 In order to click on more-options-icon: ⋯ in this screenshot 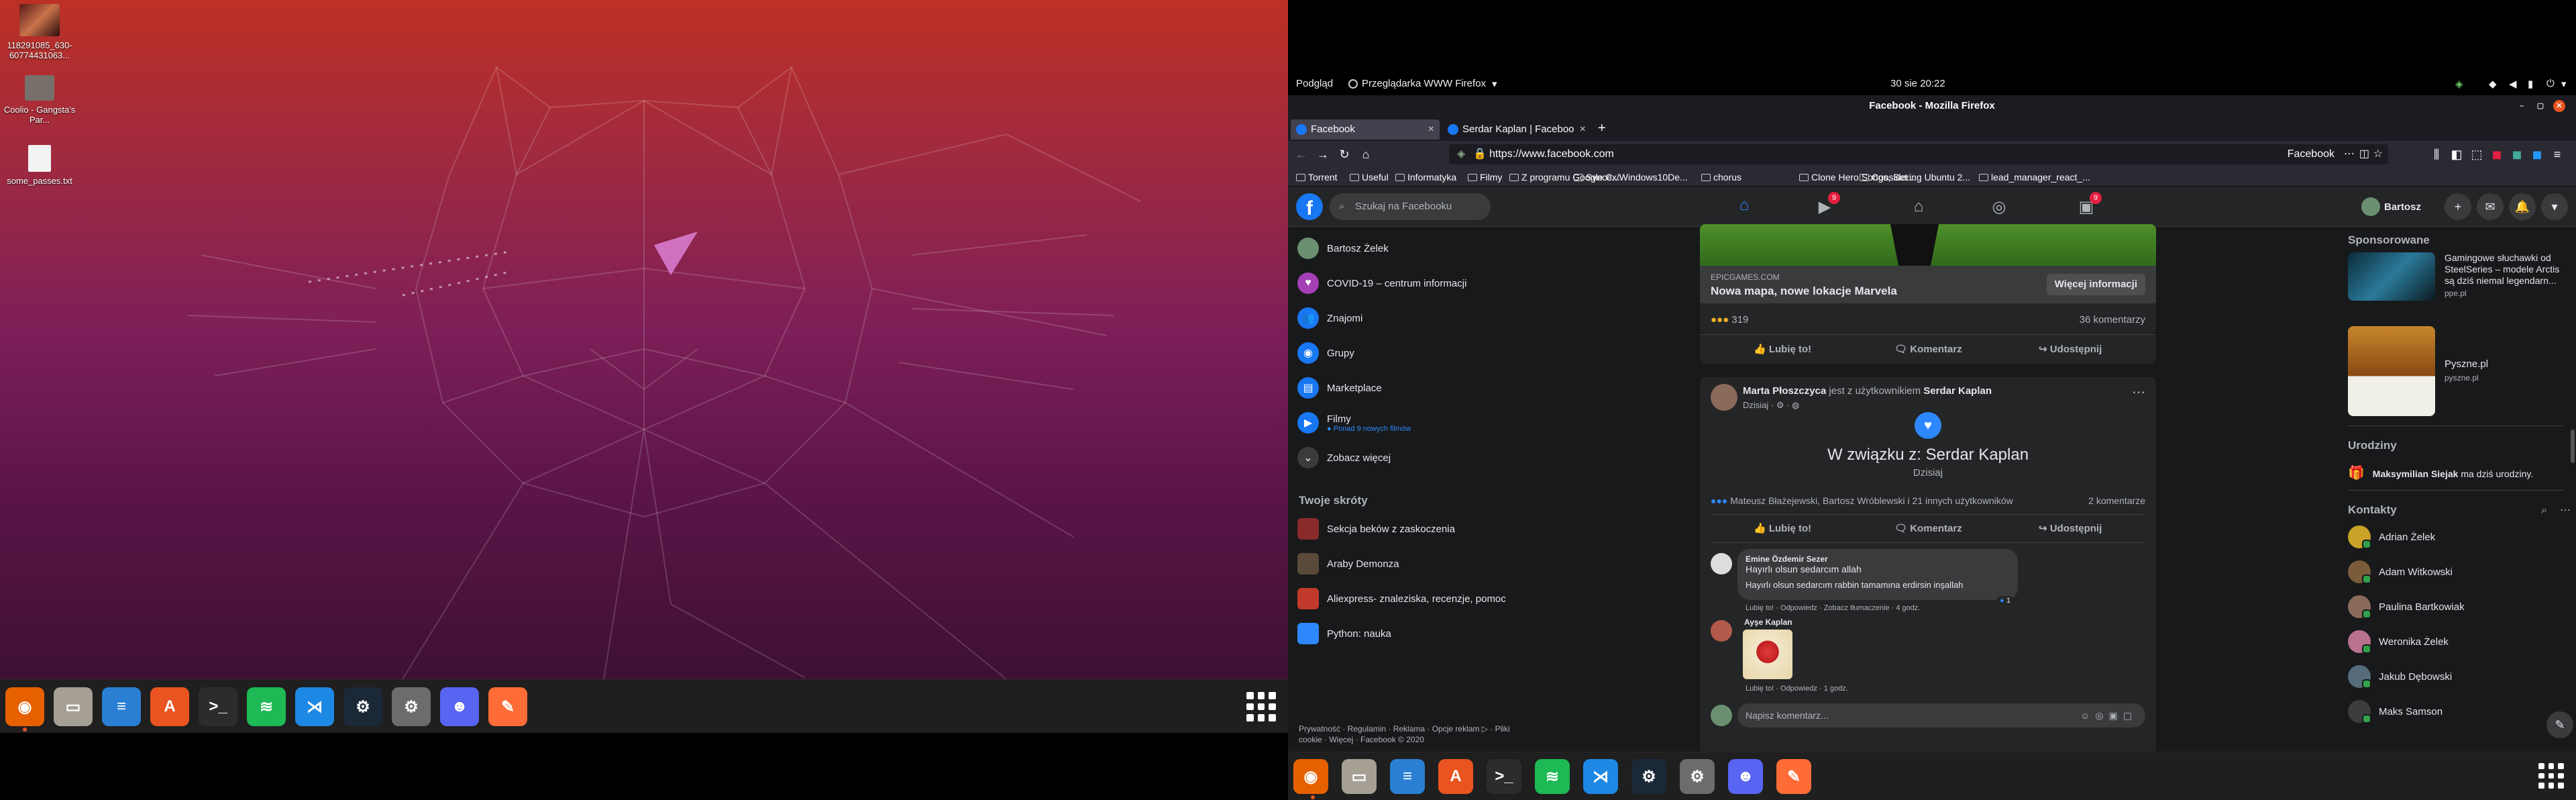, I will do `click(2138, 393)`.